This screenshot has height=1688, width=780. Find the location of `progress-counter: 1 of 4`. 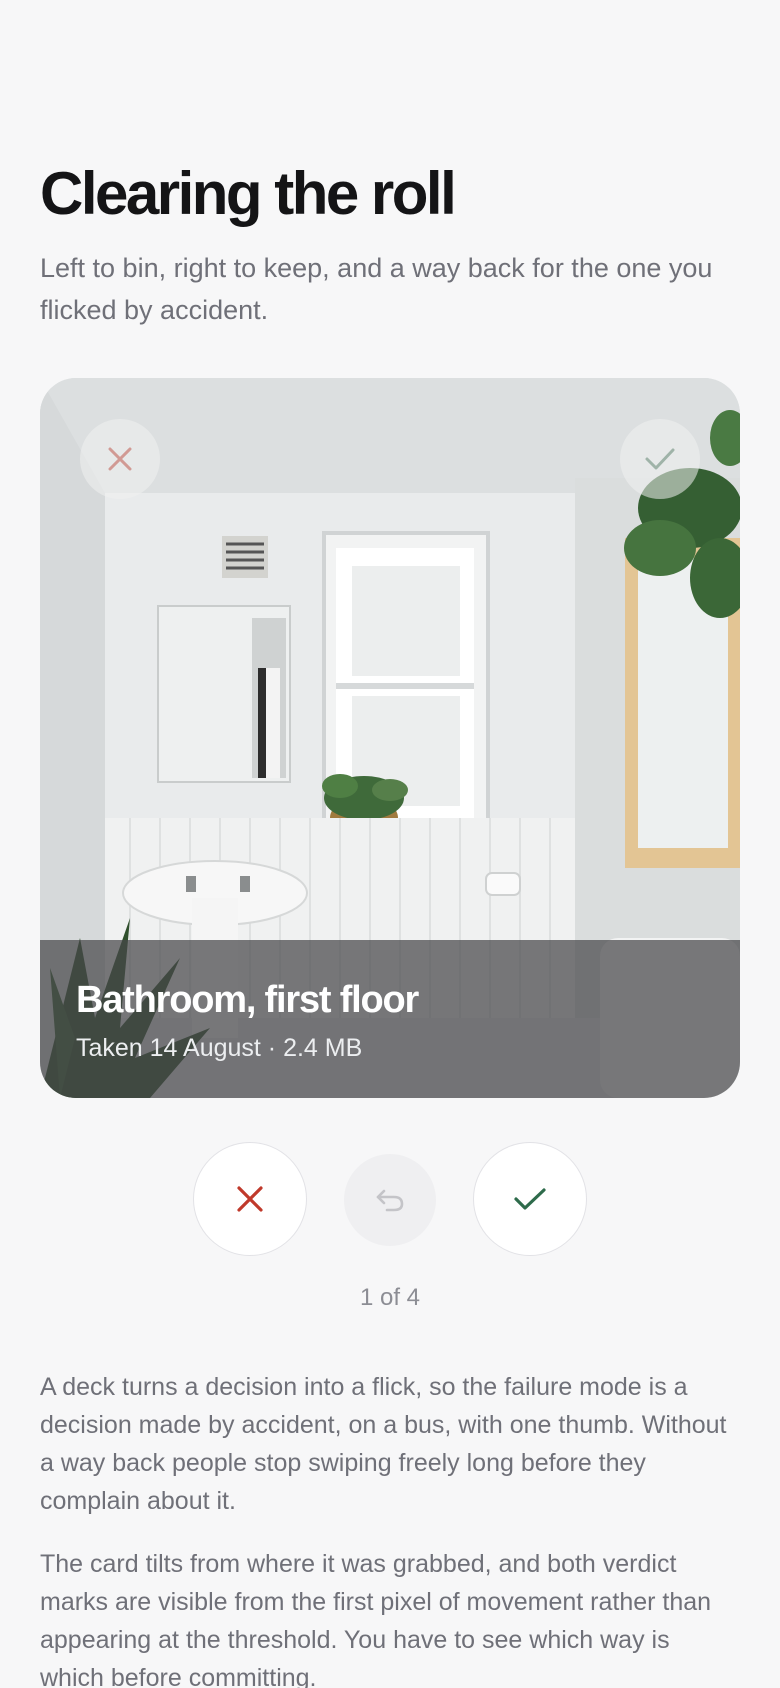

progress-counter: 1 of 4 is located at coordinates (390, 1297).